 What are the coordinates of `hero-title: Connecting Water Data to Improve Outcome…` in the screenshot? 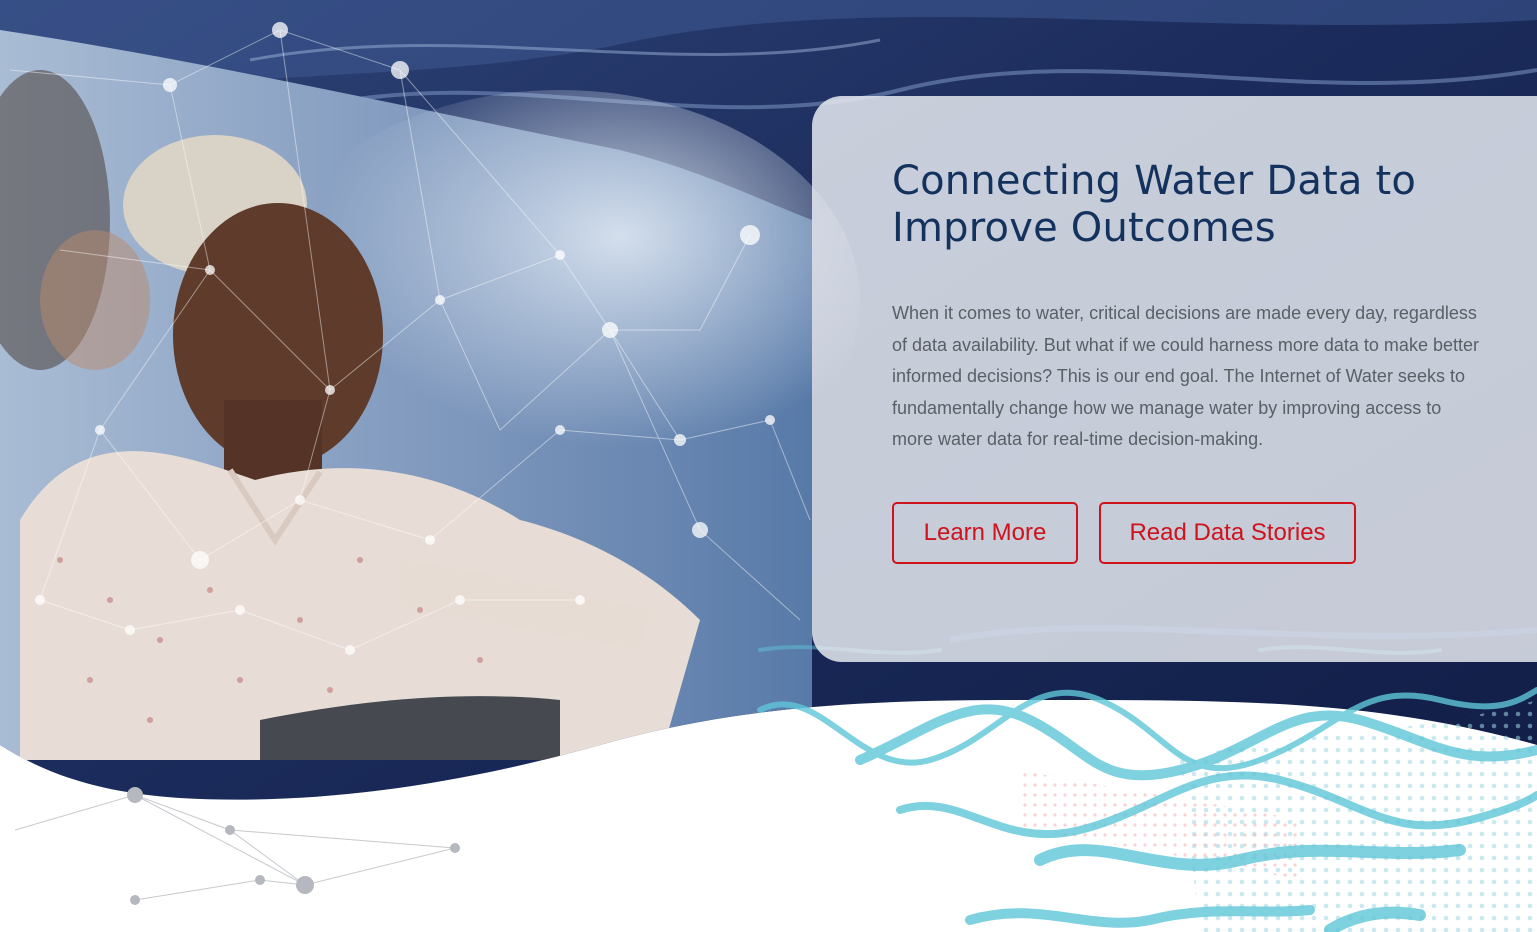 It's located at (1154, 204).